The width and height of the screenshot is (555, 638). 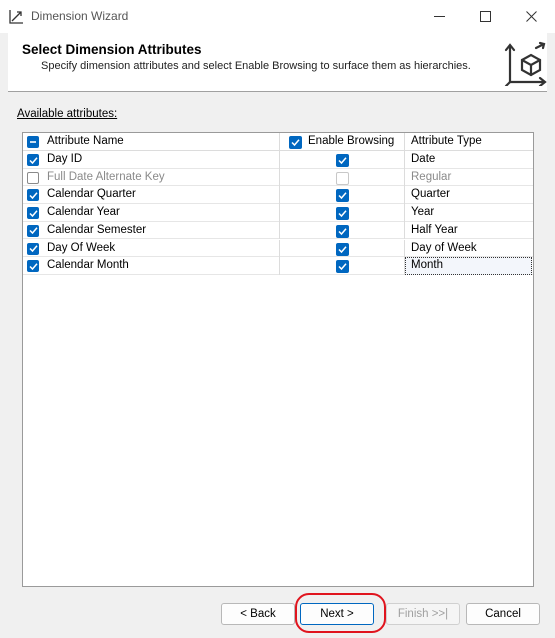 I want to click on dimension-cube-icon, so click(x=525, y=63).